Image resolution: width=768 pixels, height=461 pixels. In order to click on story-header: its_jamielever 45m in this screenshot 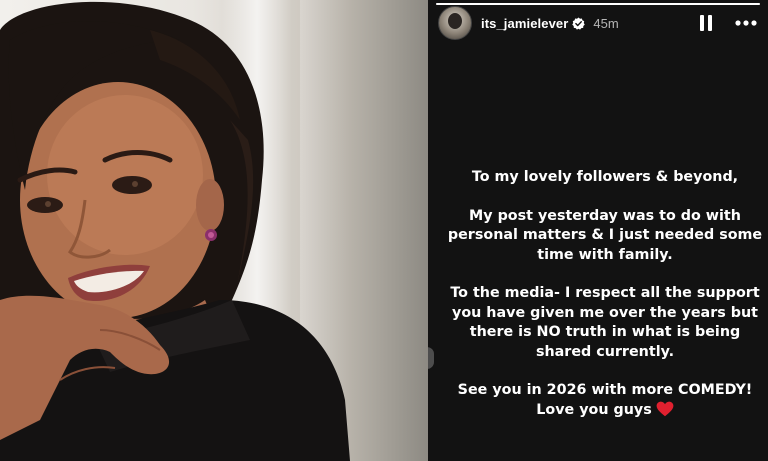, I will do `click(598, 23)`.